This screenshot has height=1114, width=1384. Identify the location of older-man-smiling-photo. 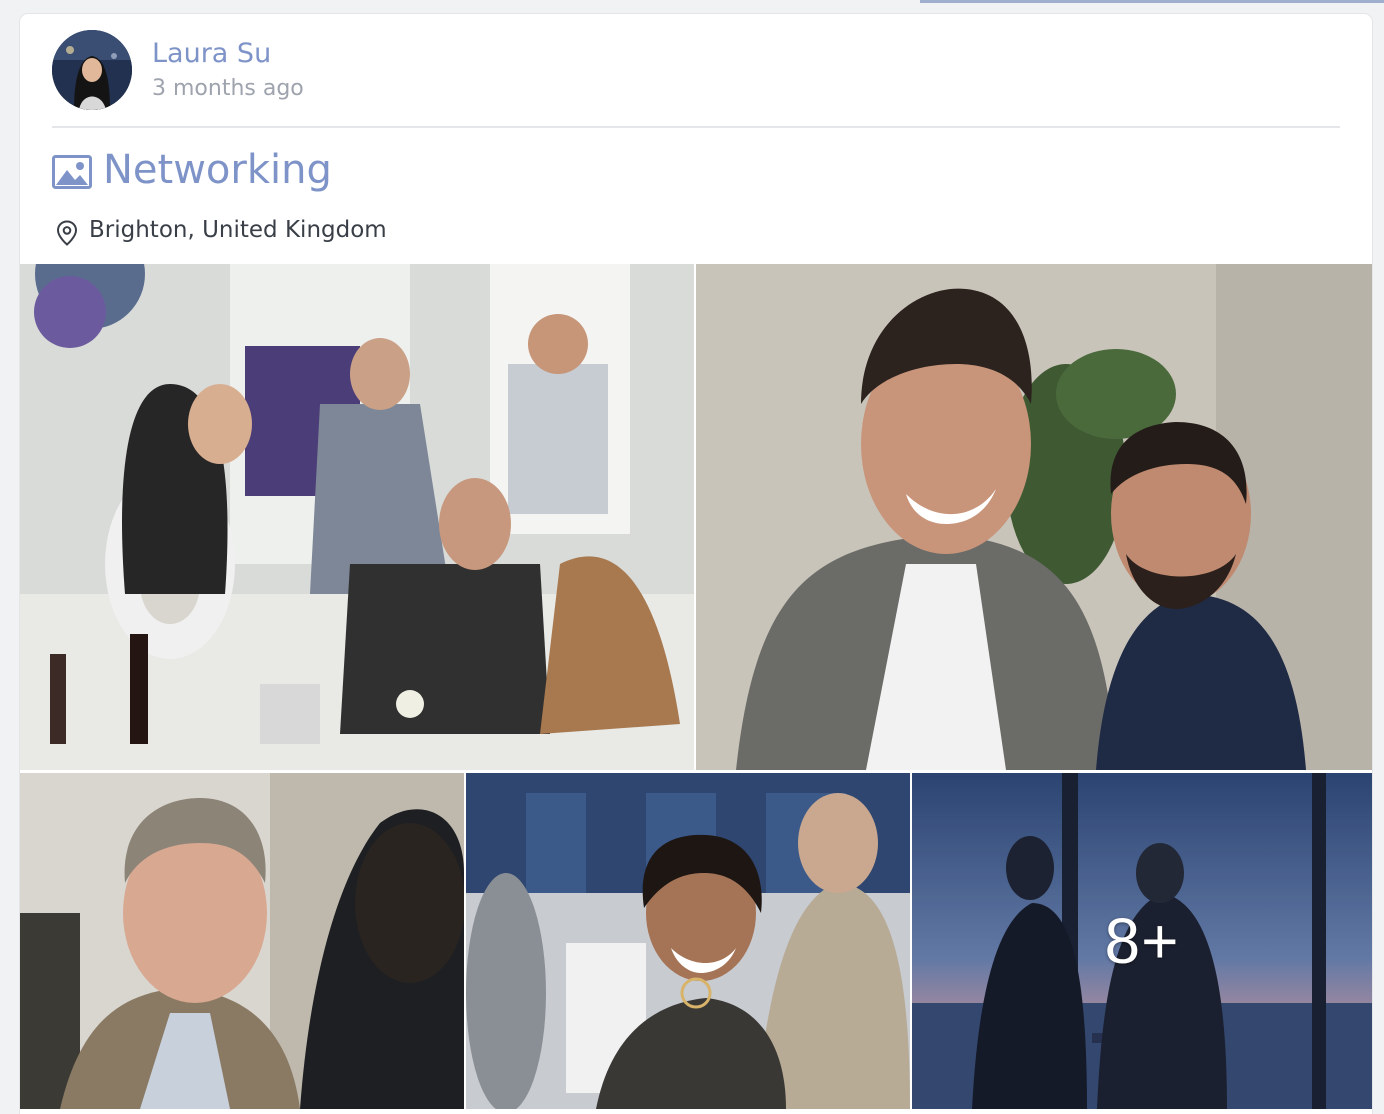
(242, 941).